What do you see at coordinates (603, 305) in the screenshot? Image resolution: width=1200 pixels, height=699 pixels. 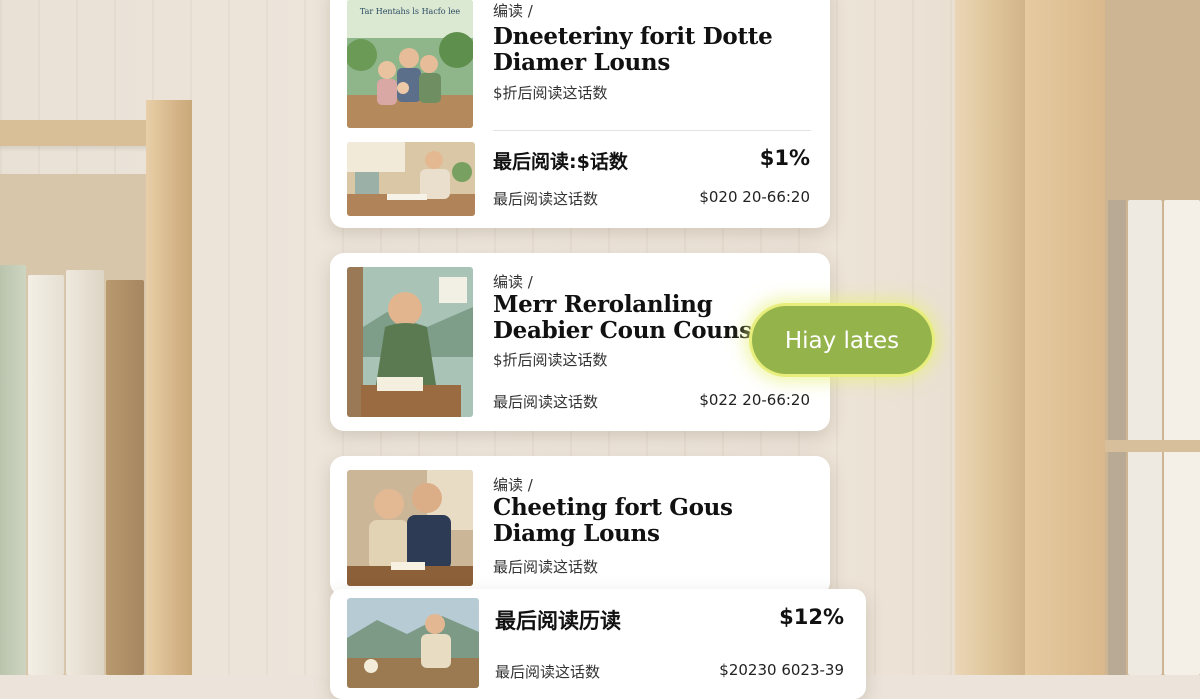 I see `book-title-line1: Merr Rerolanling` at bounding box center [603, 305].